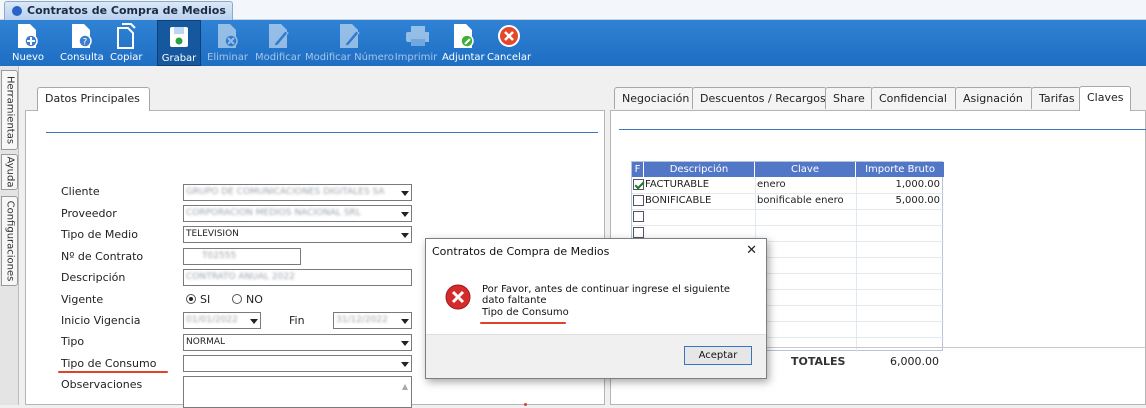  Describe the element at coordinates (405, 386) in the screenshot. I see `scroll-up-icon: ▲` at that location.